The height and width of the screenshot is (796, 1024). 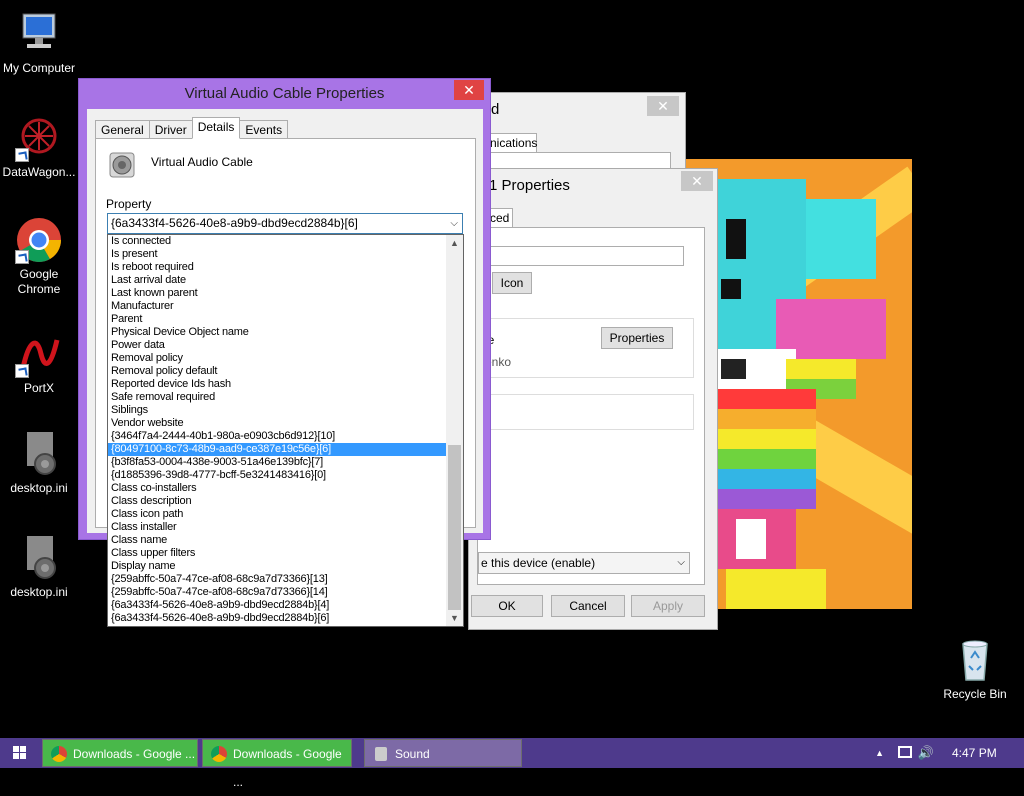 I want to click on dropdown-option: Manufacturer, so click(x=278, y=306).